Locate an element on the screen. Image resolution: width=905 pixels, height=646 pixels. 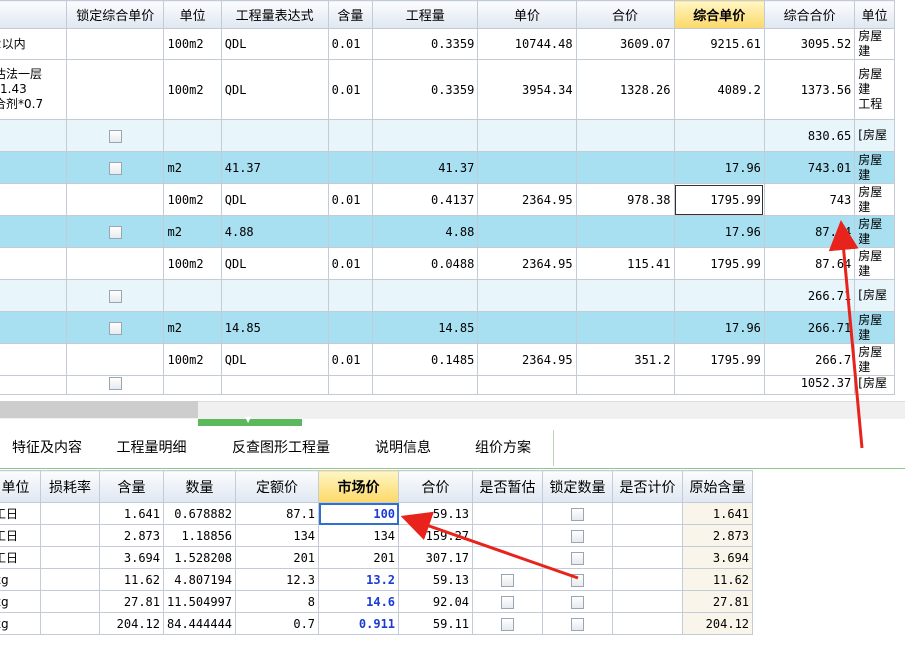
col-header: 定额价 is located at coordinates (277, 486).